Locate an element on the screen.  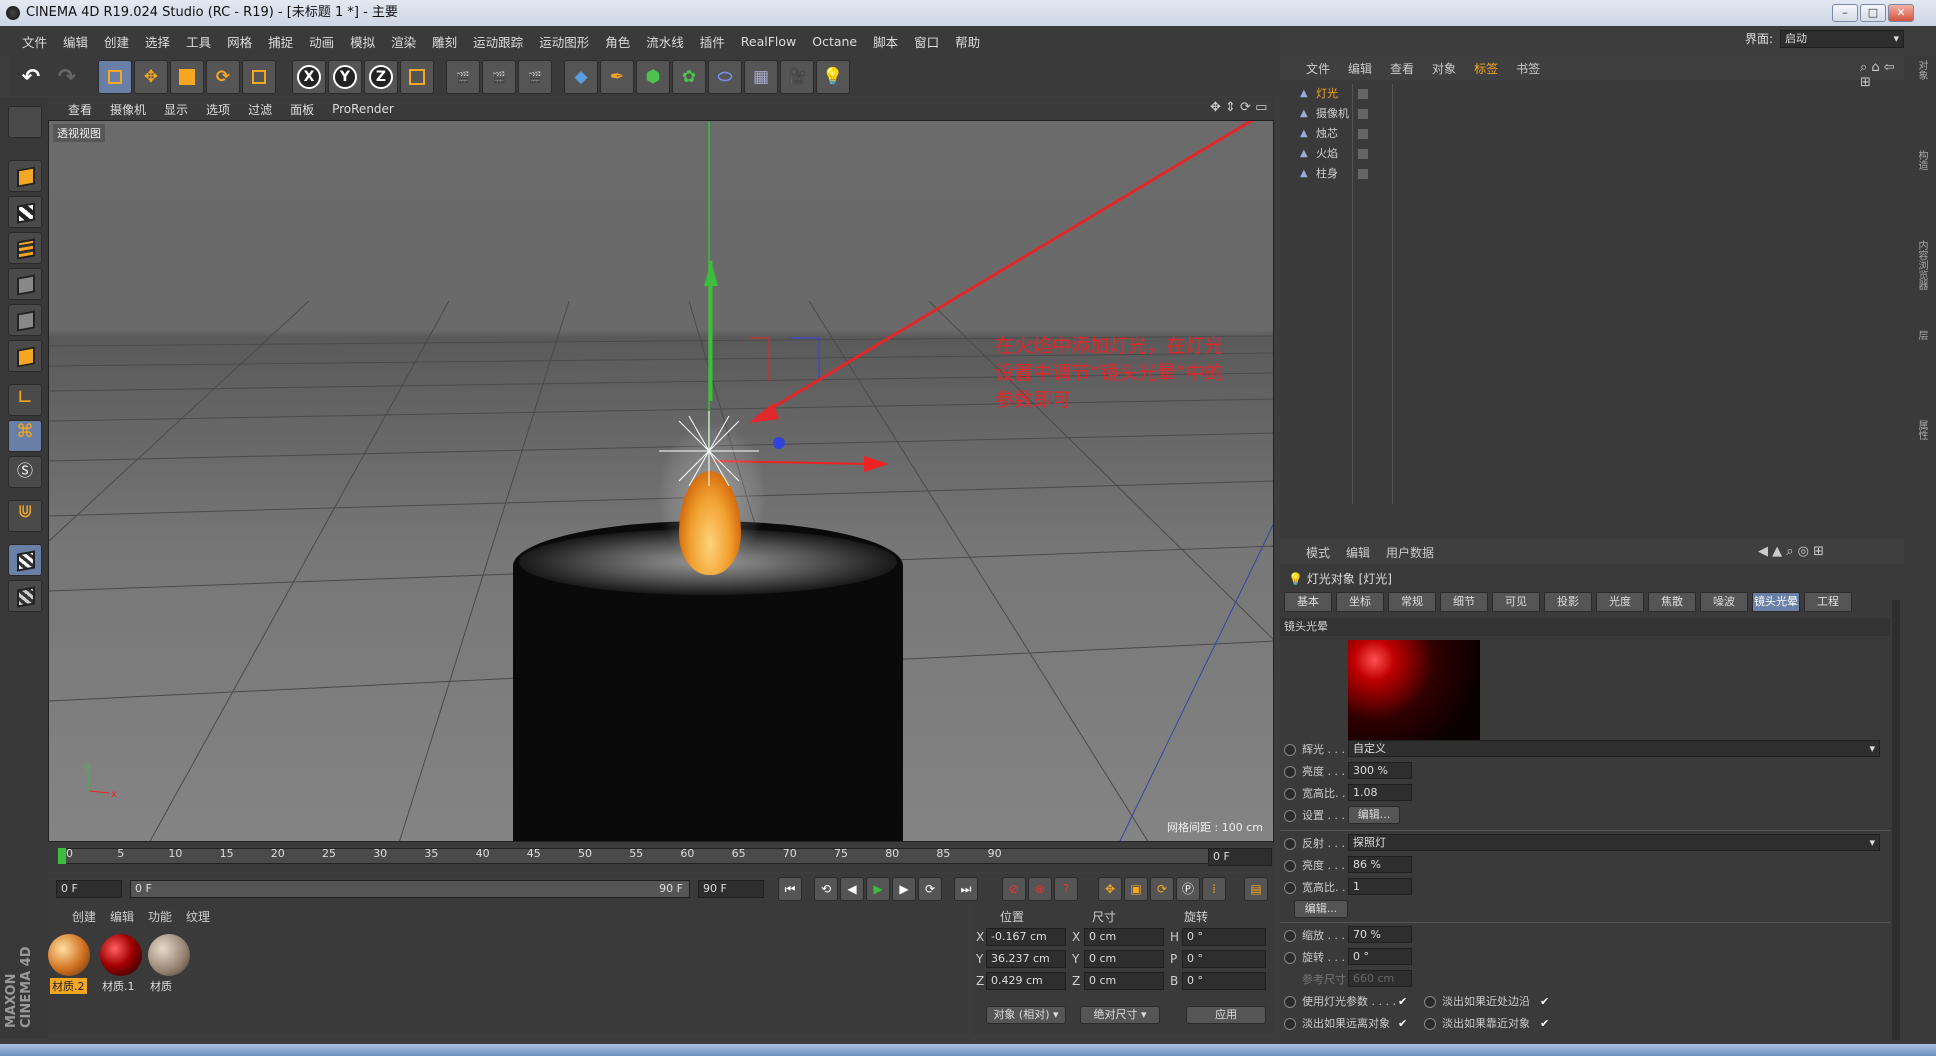
lock-workplane-button is located at coordinates (25, 560).